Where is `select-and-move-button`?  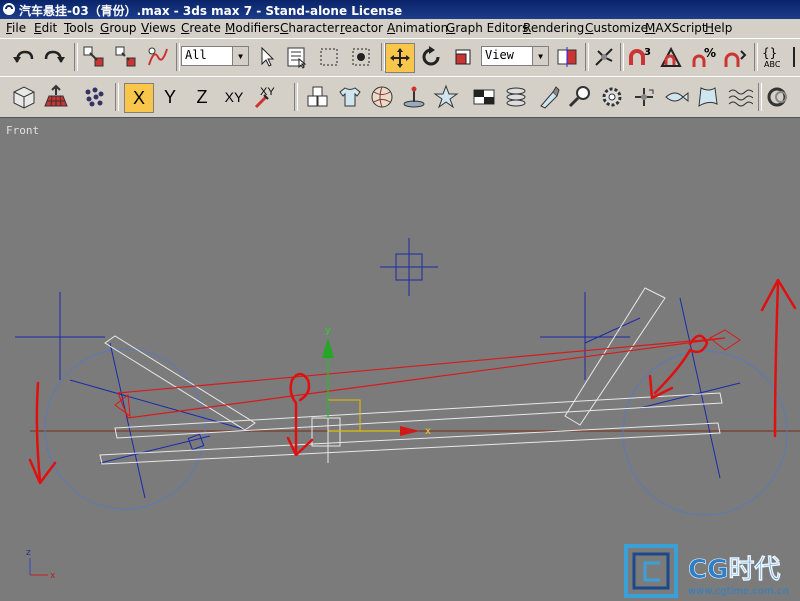
select-and-move-button is located at coordinates (400, 58).